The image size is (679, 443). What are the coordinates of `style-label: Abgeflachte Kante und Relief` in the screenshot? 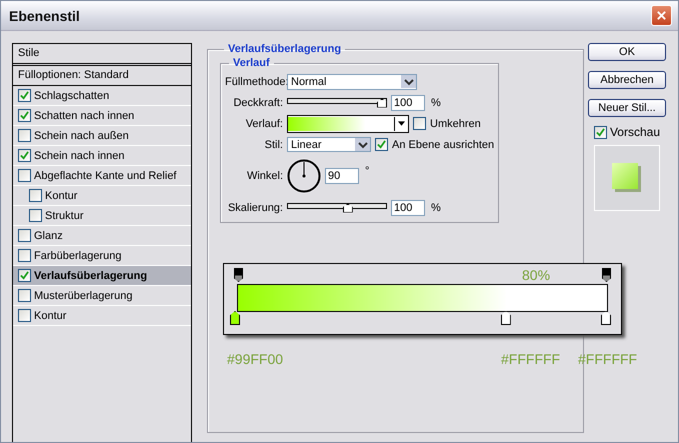 It's located at (105, 176).